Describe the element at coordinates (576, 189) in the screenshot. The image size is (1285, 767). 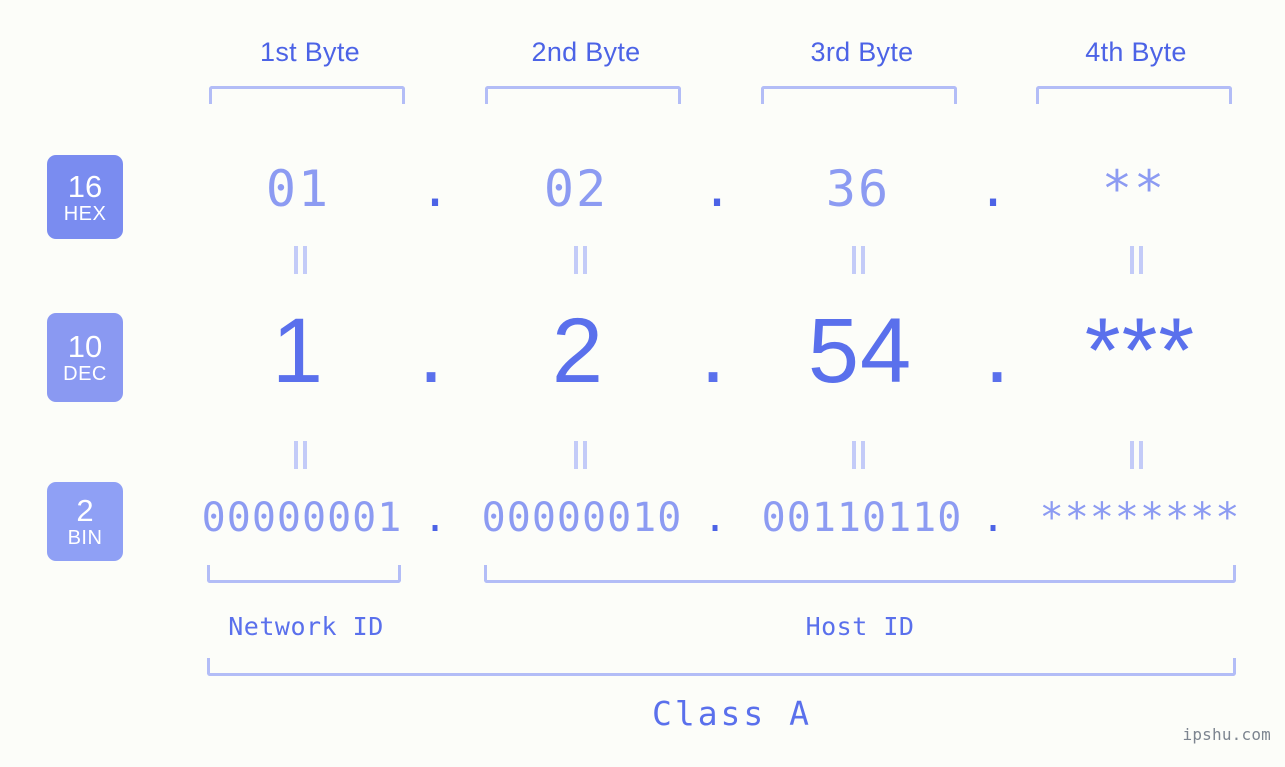
I see `hex-byte-2: 02` at that location.